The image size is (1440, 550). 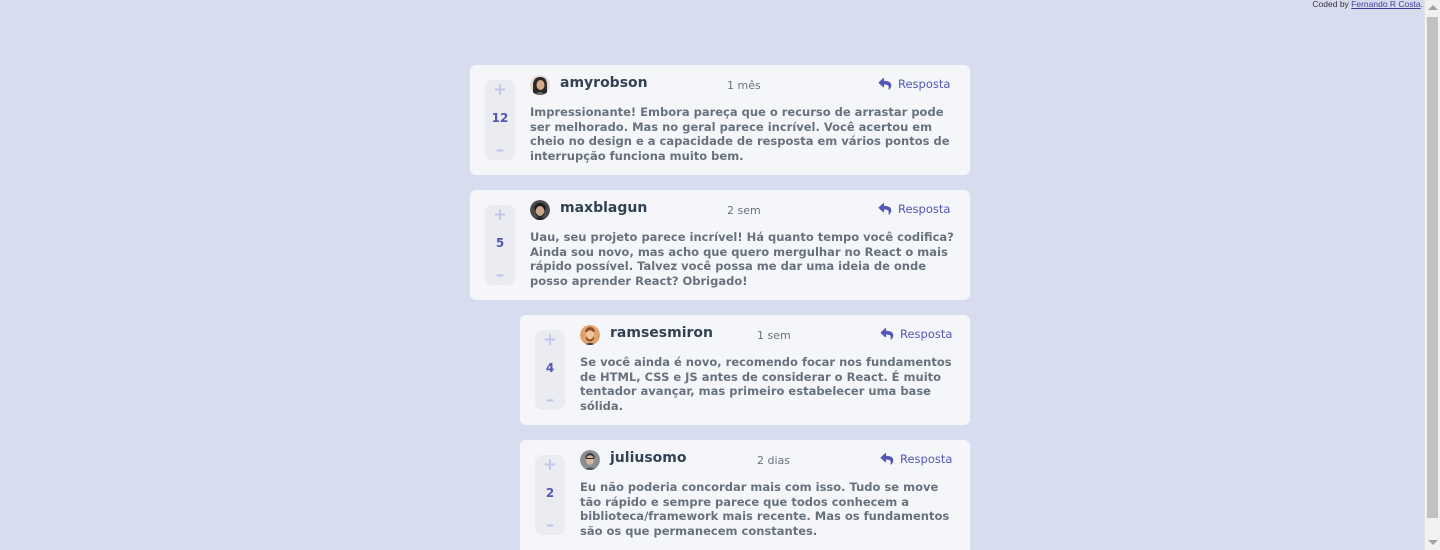 I want to click on scroll-up-arrow-icon, so click(x=1433, y=7).